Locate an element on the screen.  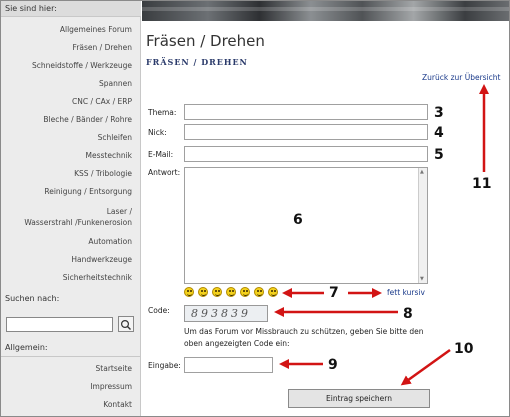
arrow-10-save is located at coordinates (425, 367).